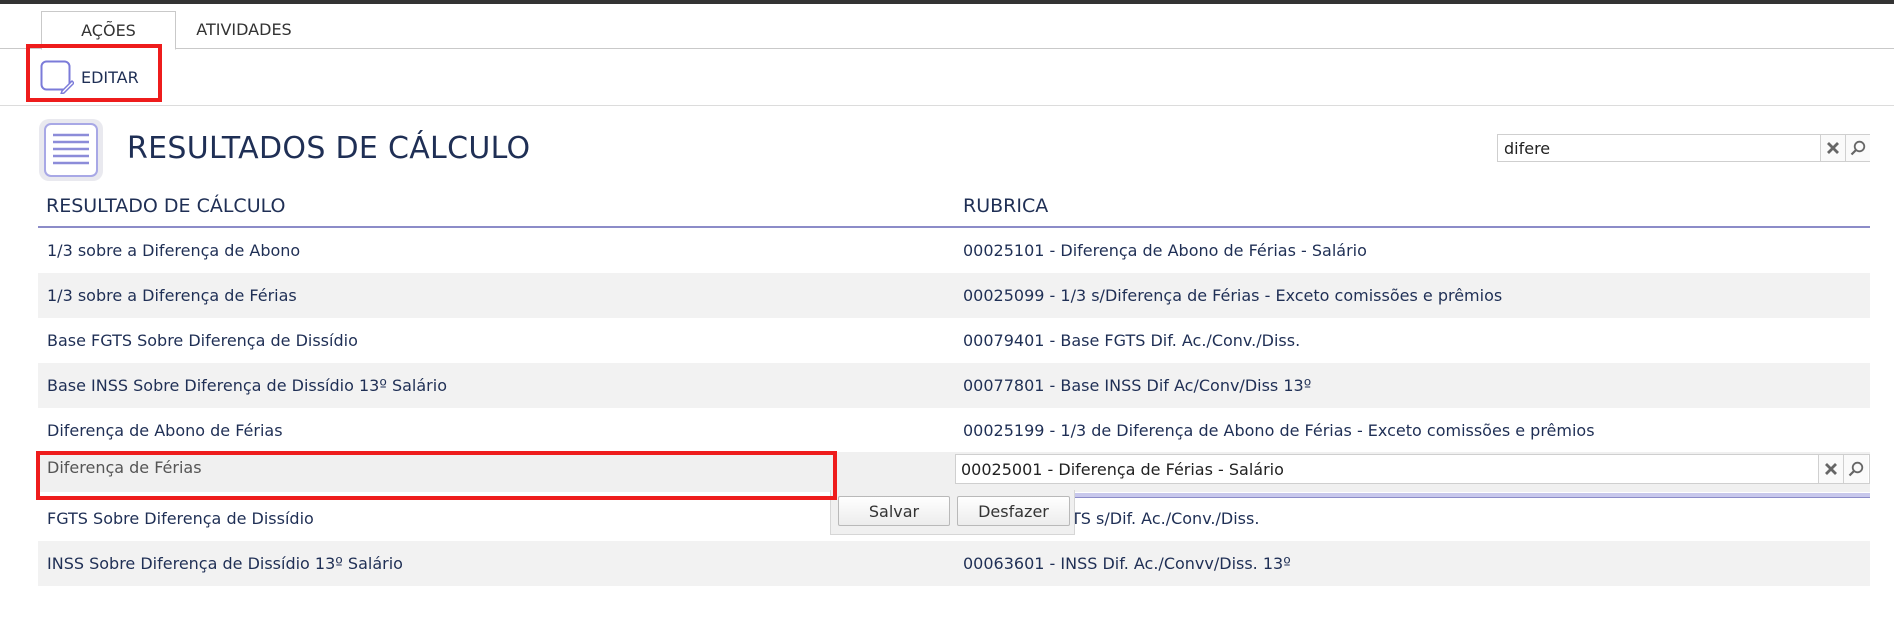 This screenshot has width=1894, height=638. Describe the element at coordinates (947, 77) in the screenshot. I see `toolbar: EDITAR` at that location.